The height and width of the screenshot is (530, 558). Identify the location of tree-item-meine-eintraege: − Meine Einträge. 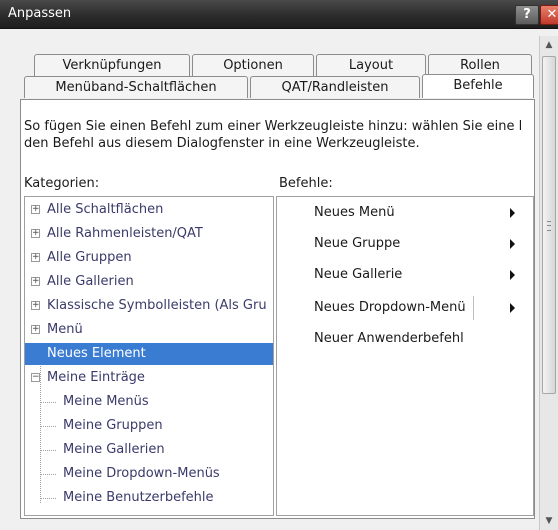
(149, 378).